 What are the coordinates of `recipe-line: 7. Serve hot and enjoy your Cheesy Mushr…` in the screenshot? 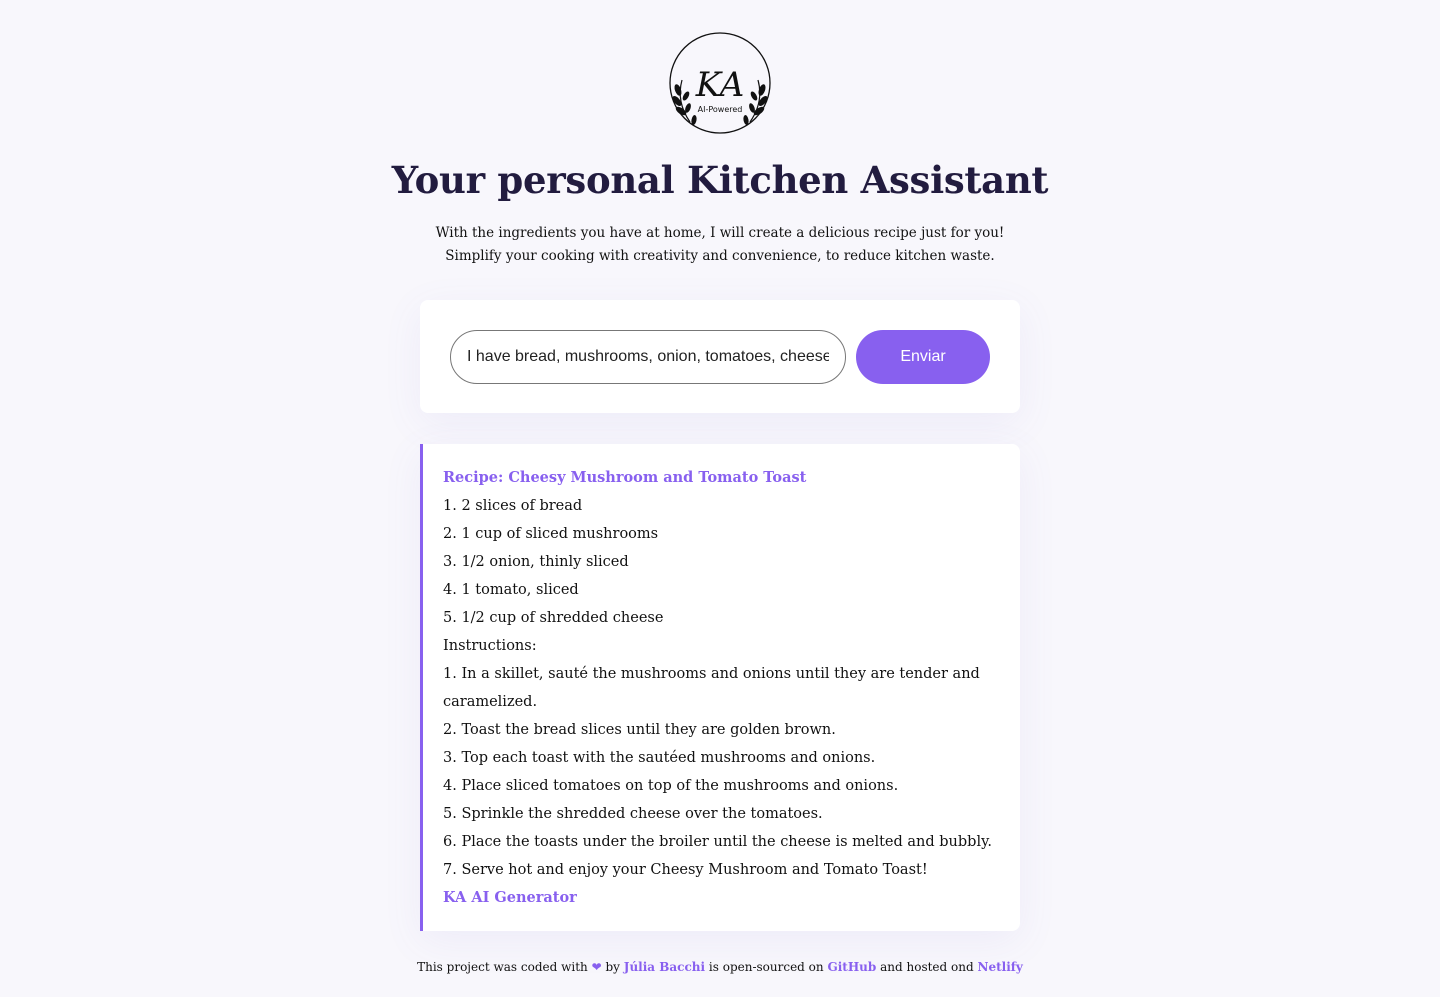 It's located at (685, 870).